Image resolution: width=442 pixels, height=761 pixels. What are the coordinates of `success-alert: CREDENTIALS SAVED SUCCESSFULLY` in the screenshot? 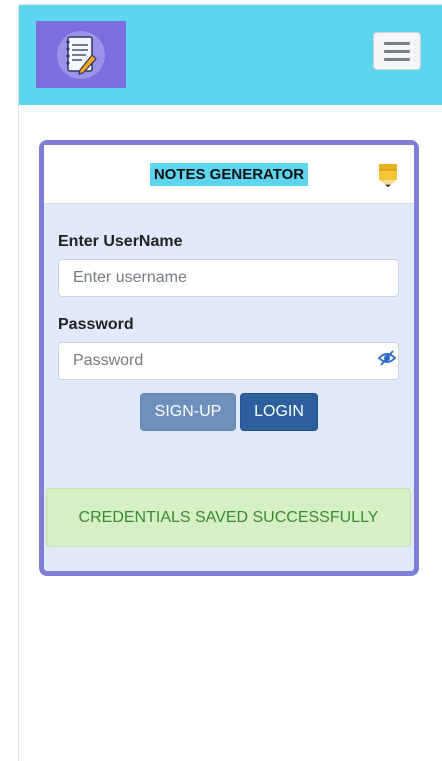 It's located at (228, 517).